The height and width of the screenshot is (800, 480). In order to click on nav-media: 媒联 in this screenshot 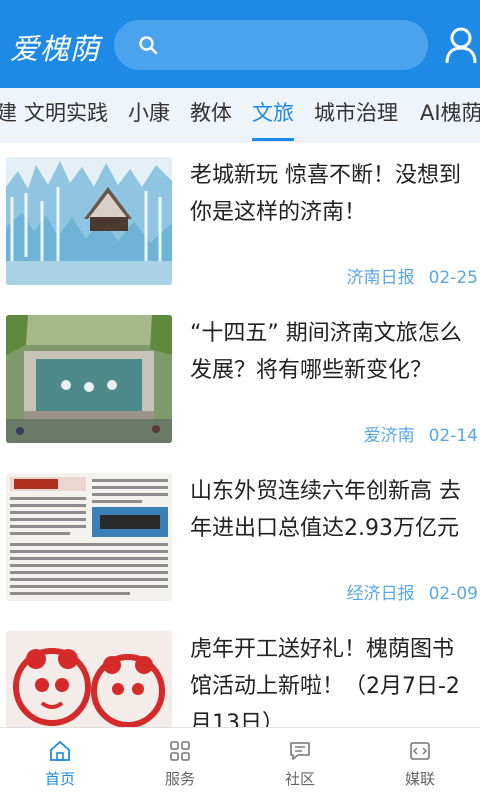, I will do `click(420, 764)`.